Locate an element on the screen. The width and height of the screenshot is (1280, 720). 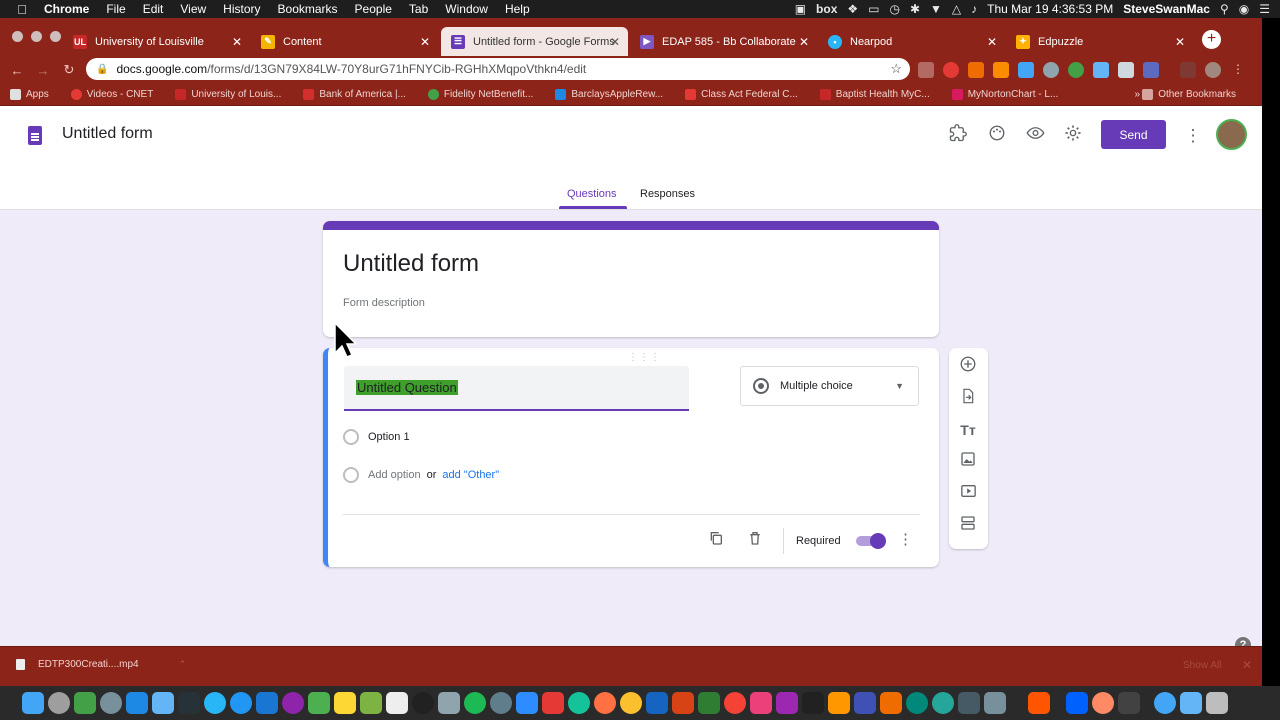
tab-google-forms: ☰ Untitled form - Google Forms ✕ is located at coordinates (534, 41).